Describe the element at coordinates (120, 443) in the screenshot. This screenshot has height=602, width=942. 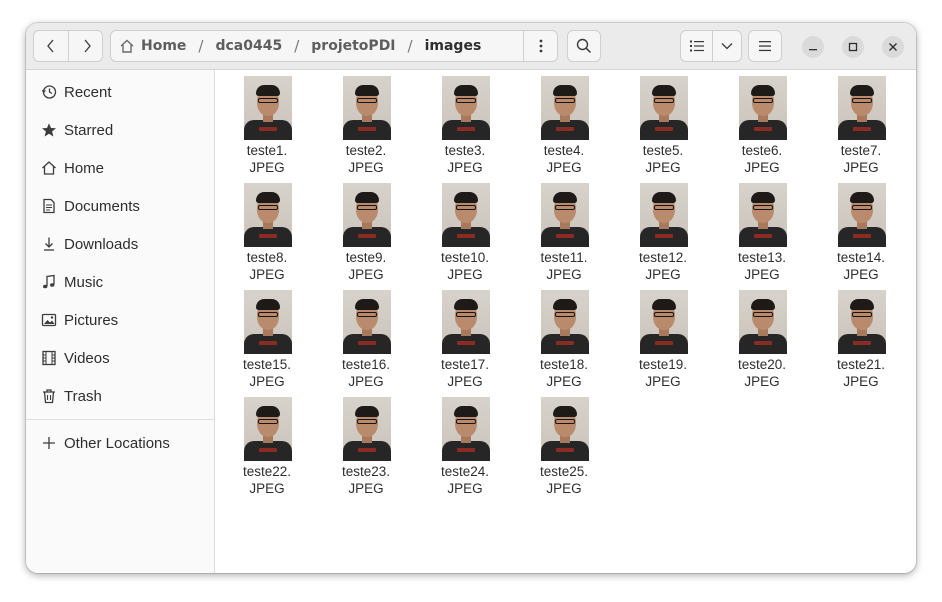
I see `sidebar-item-other-locations: Other Locations` at that location.